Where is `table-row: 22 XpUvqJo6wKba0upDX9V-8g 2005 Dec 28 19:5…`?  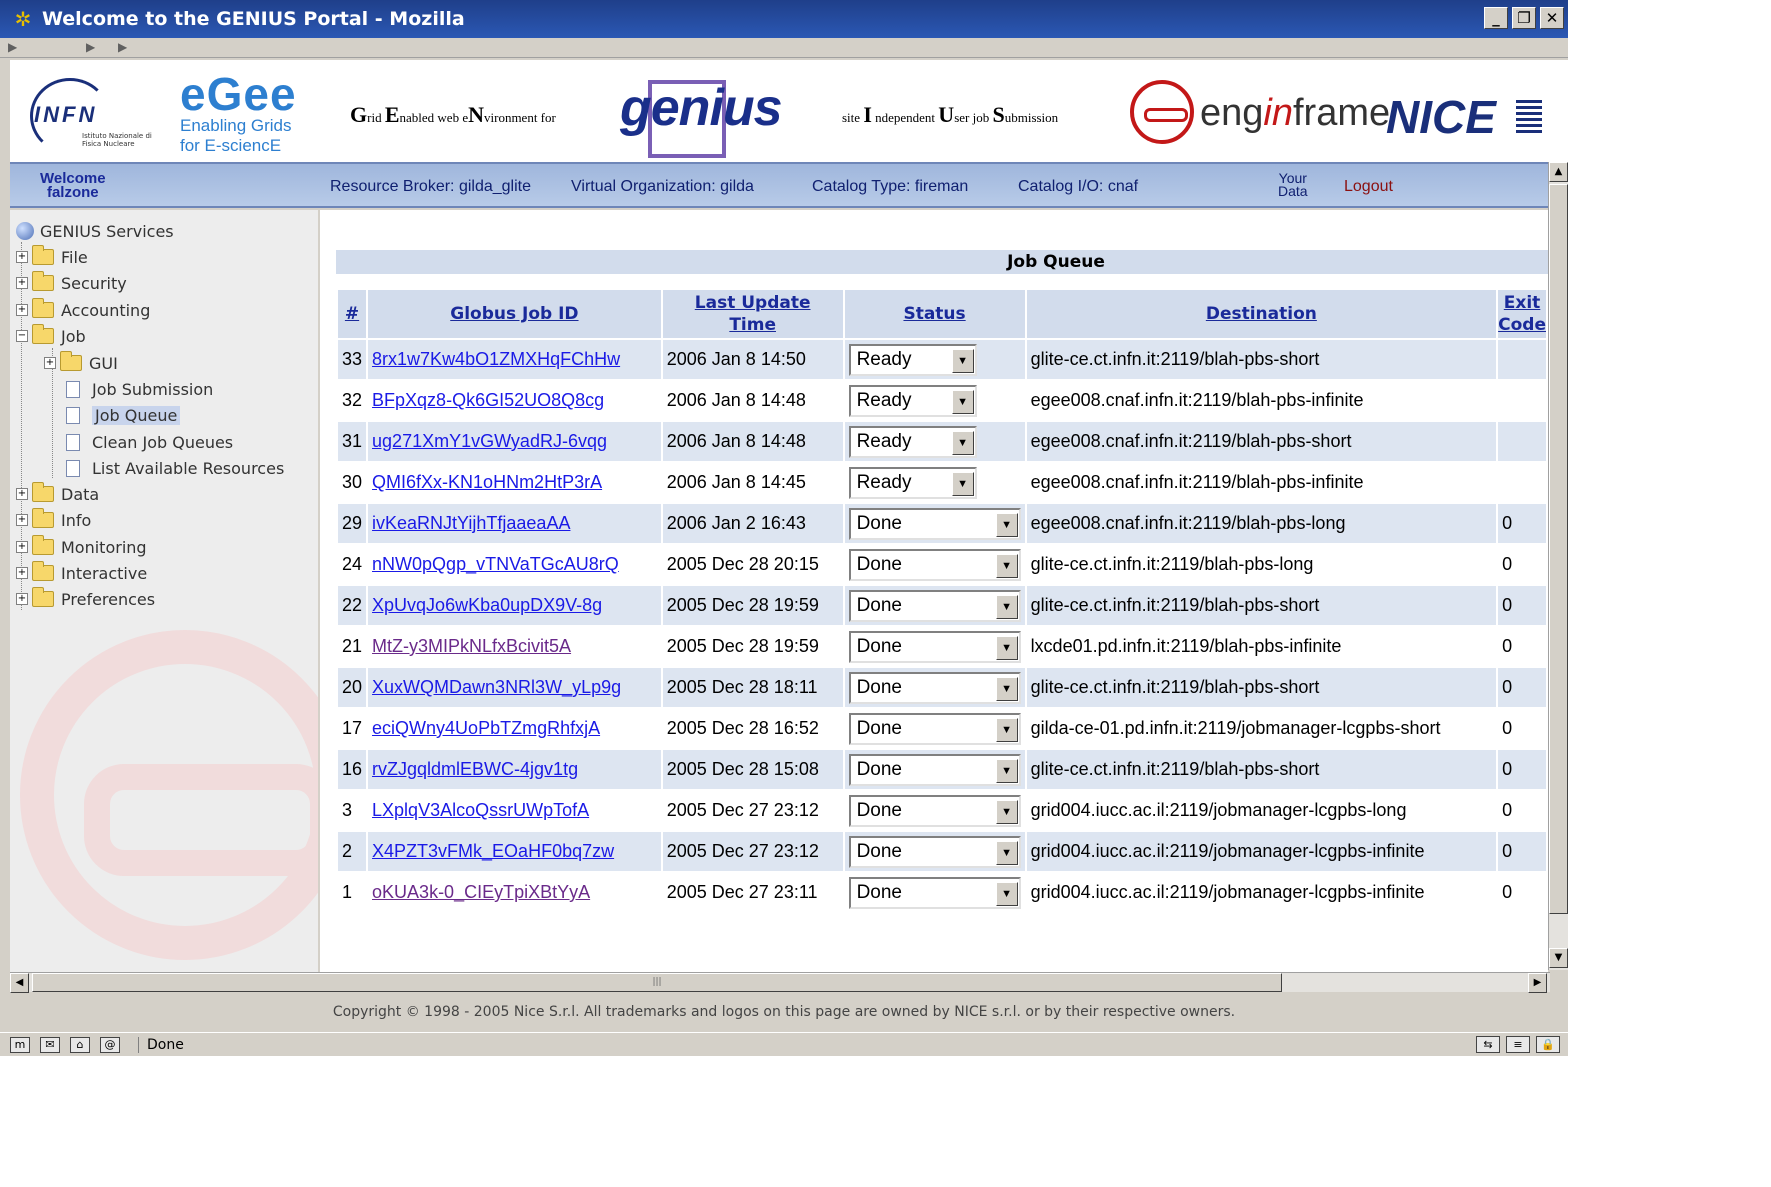 table-row: 22 XpUvqJo6wKba0upDX9V-8g 2005 Dec 28 19:5… is located at coordinates (942, 605).